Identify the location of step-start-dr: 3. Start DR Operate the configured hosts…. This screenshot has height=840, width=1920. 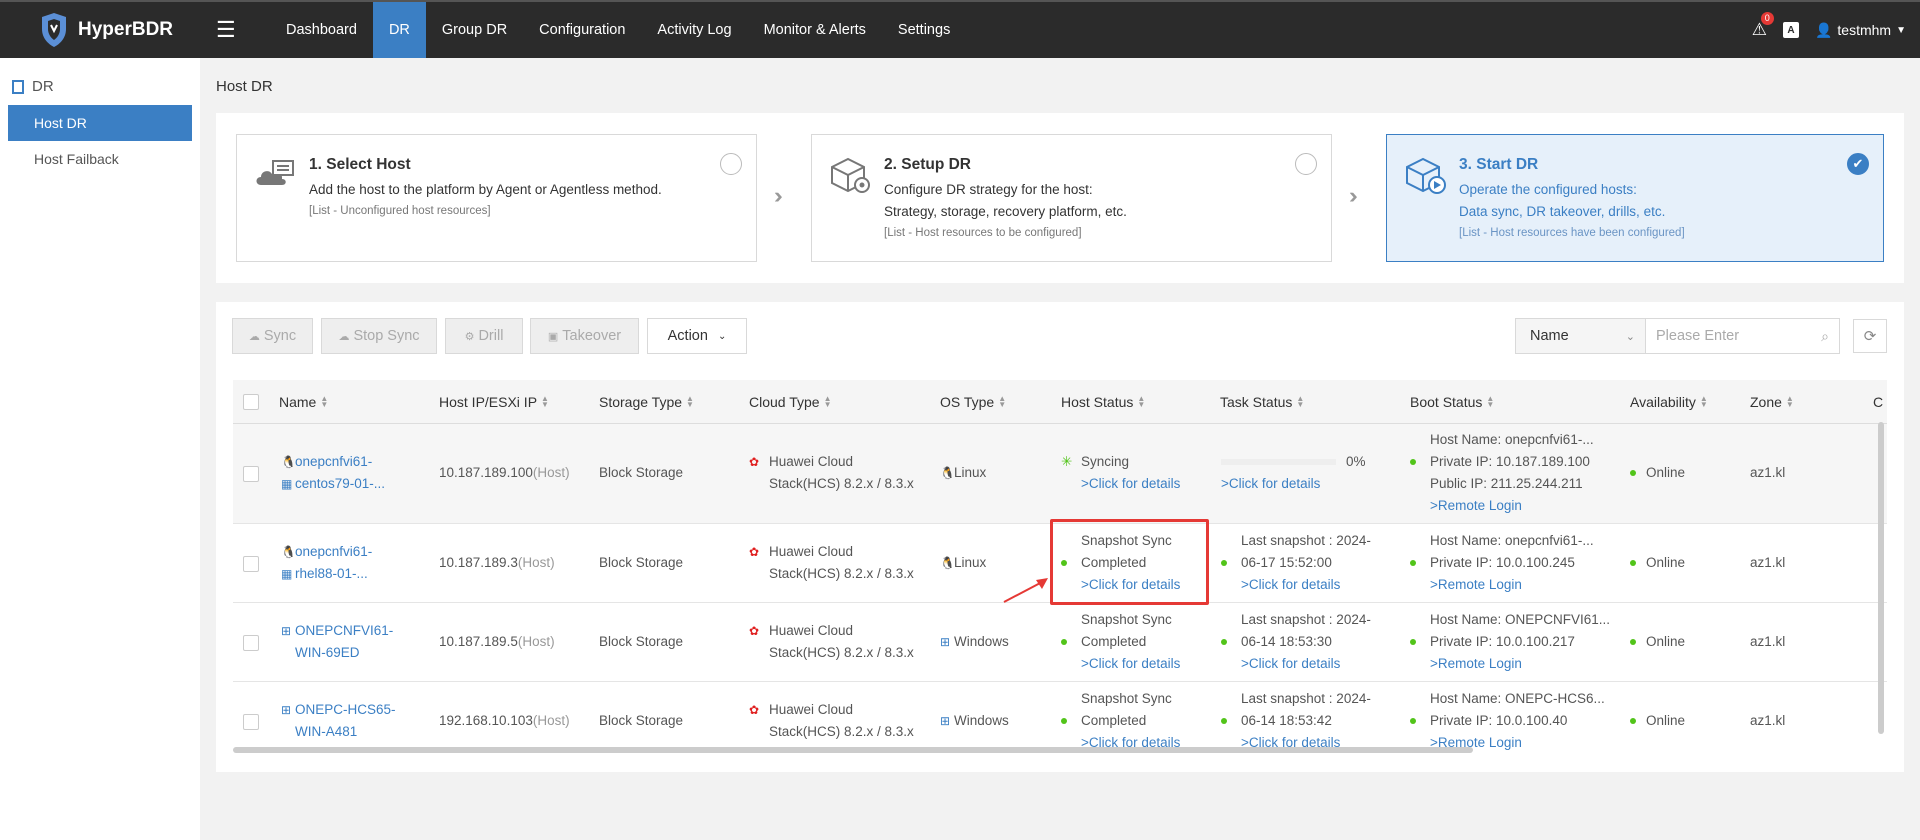
(1635, 198).